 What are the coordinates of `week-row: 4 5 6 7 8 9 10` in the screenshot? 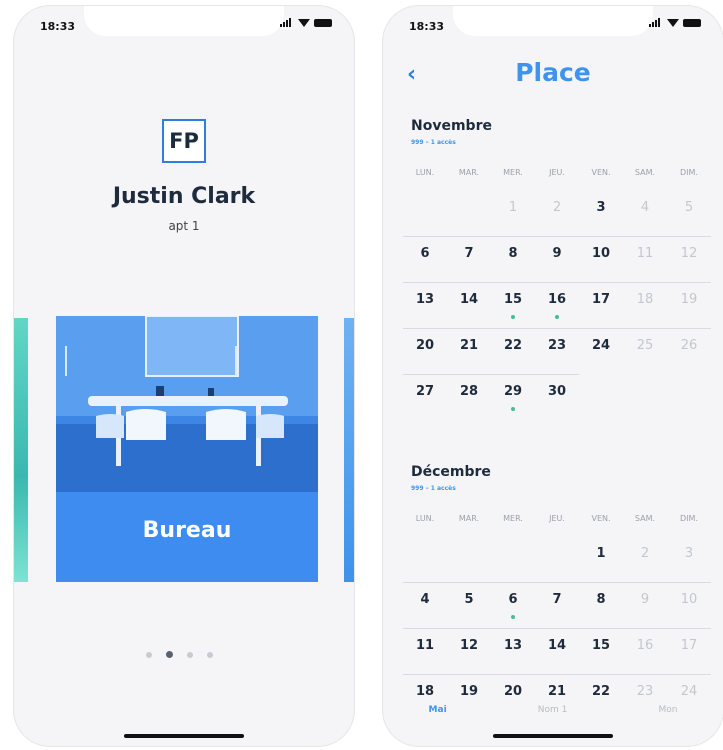 It's located at (557, 604).